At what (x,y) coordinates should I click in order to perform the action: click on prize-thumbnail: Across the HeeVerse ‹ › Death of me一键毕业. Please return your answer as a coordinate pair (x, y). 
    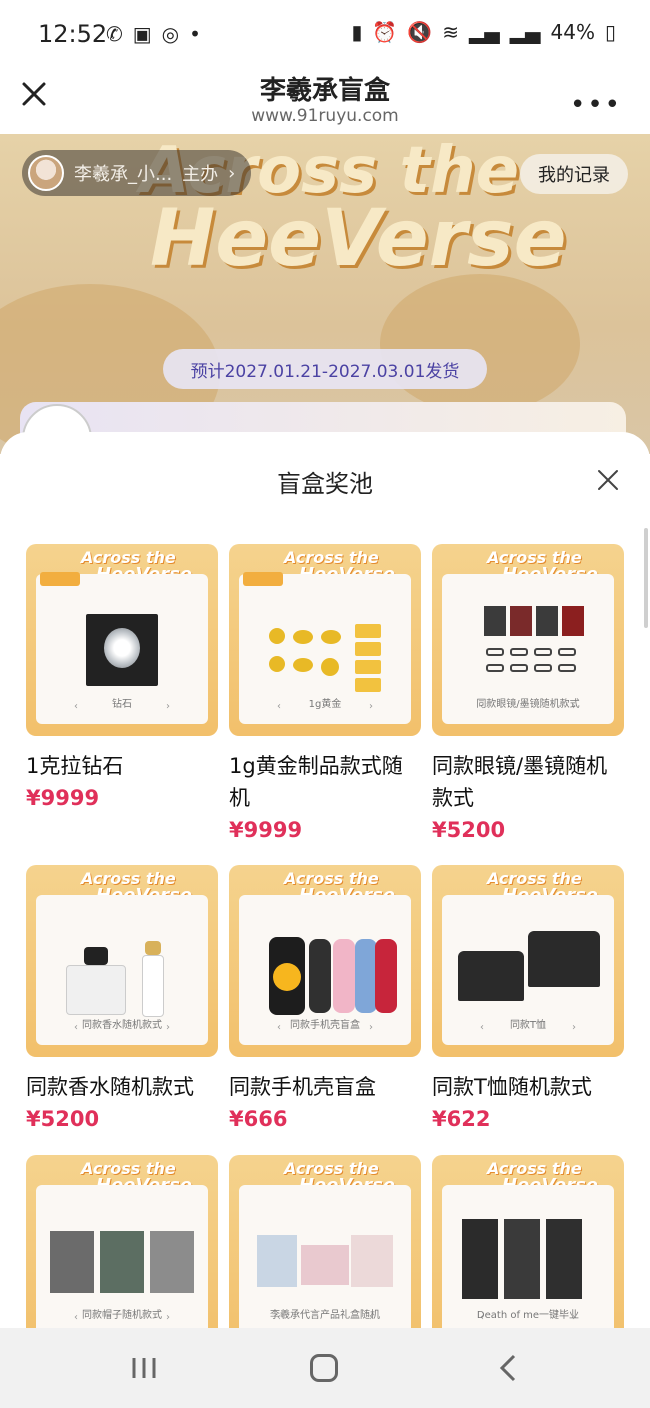
    Looking at the image, I should click on (528, 1241).